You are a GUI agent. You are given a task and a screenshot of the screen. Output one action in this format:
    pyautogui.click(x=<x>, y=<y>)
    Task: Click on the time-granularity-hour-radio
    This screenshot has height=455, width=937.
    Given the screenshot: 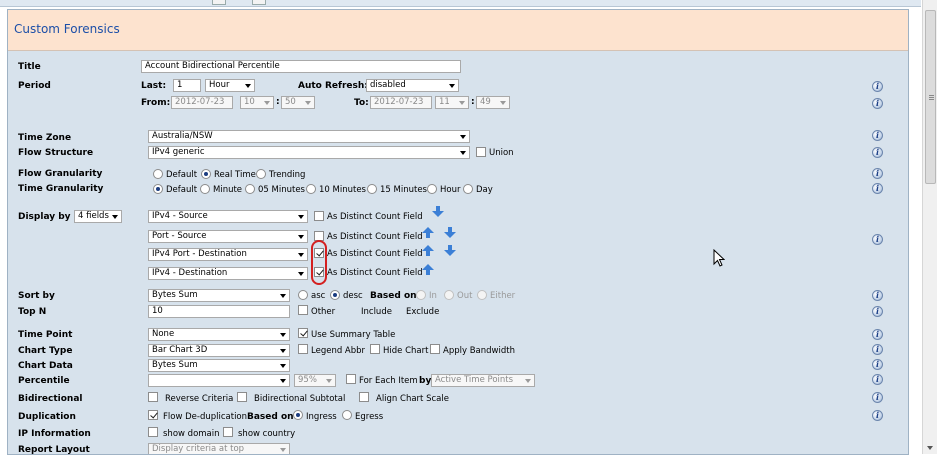 What is the action you would take?
    pyautogui.click(x=432, y=189)
    